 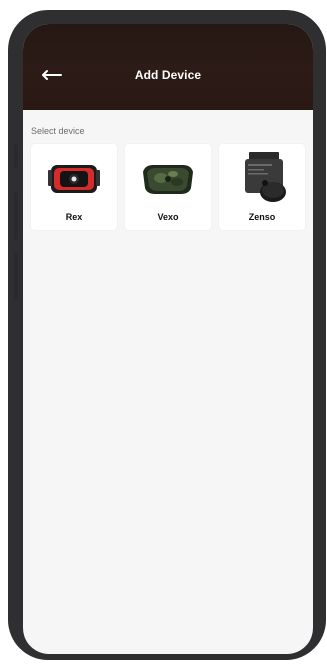 I want to click on volume-down-button, so click(x=16, y=276).